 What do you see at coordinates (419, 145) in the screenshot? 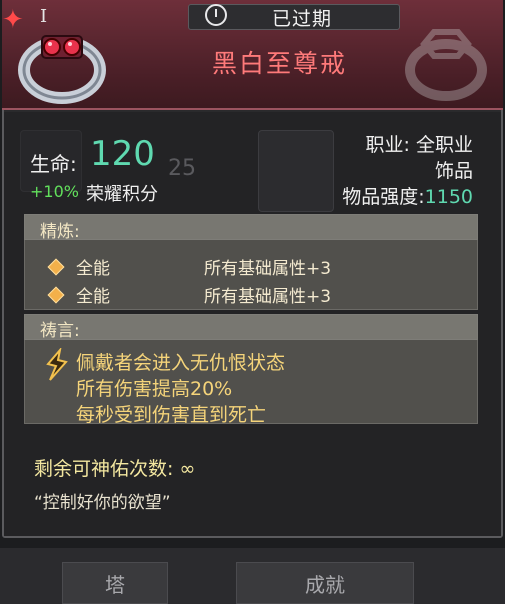
I see `class-requirement: 职业: 全职业` at bounding box center [419, 145].